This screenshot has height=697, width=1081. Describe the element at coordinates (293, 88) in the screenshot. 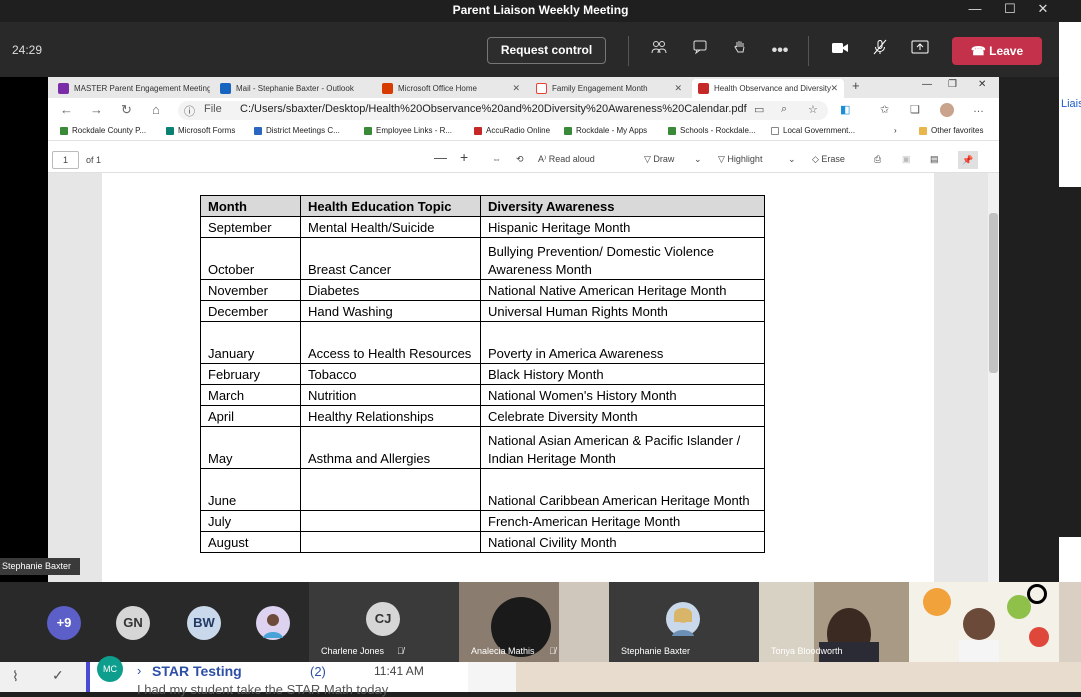

I see `browser-tab: Mail - Stephanie Baxter - Outlook` at that location.